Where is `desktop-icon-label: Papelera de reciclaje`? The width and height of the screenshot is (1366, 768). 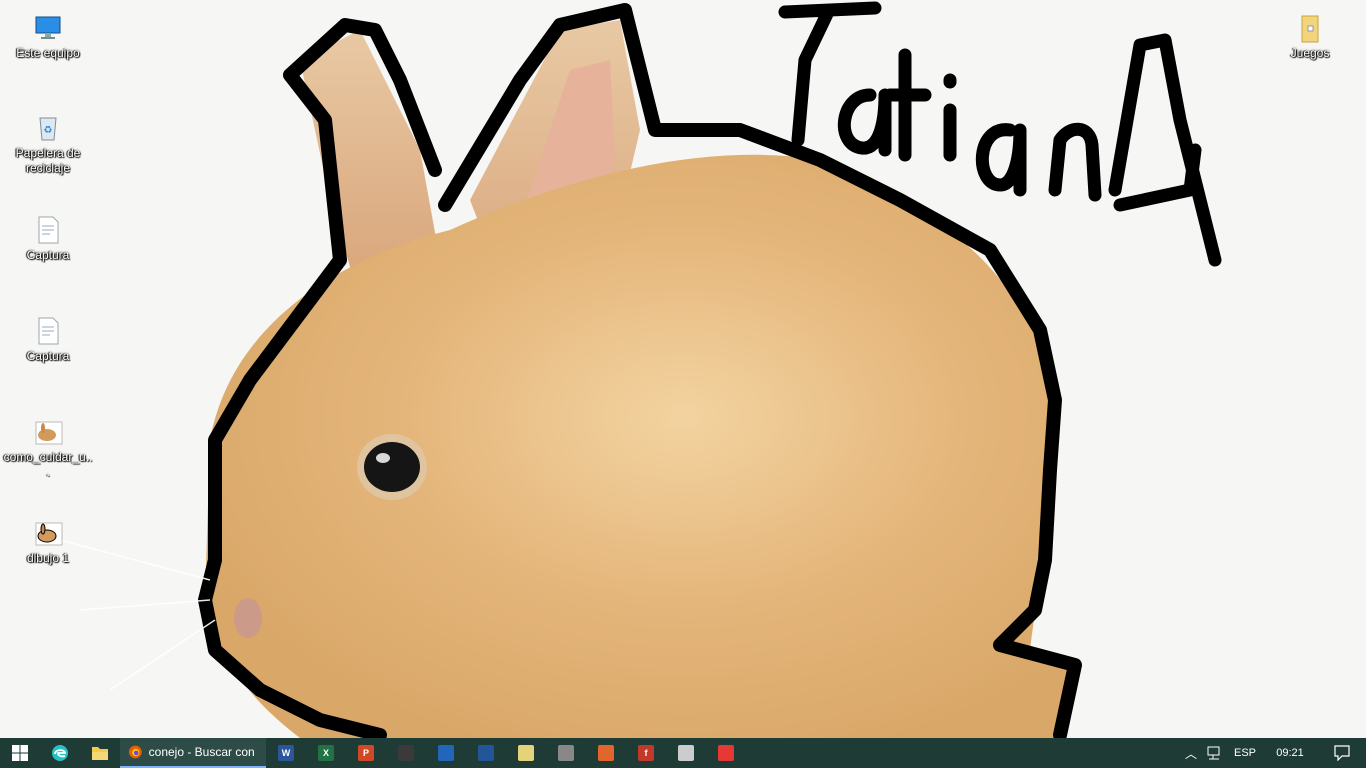
desktop-icon-label: Papelera de reciclaje is located at coordinates (48, 160).